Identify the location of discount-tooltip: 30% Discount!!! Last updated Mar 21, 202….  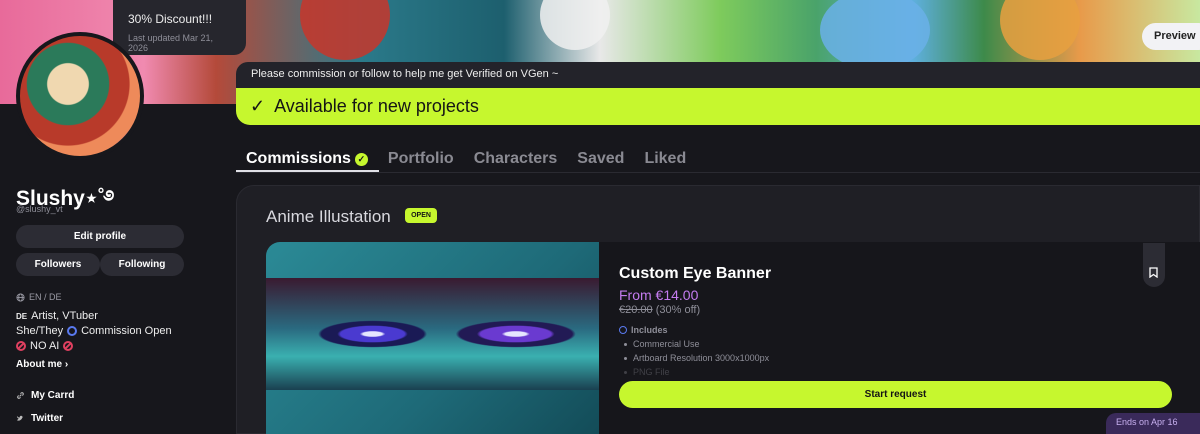
(179, 27).